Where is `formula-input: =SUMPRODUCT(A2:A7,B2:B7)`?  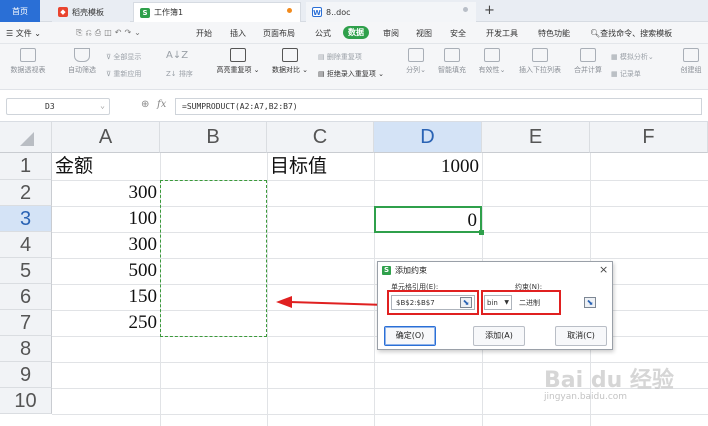 formula-input: =SUMPRODUCT(A2:A7,B2:B7) is located at coordinates (438, 106).